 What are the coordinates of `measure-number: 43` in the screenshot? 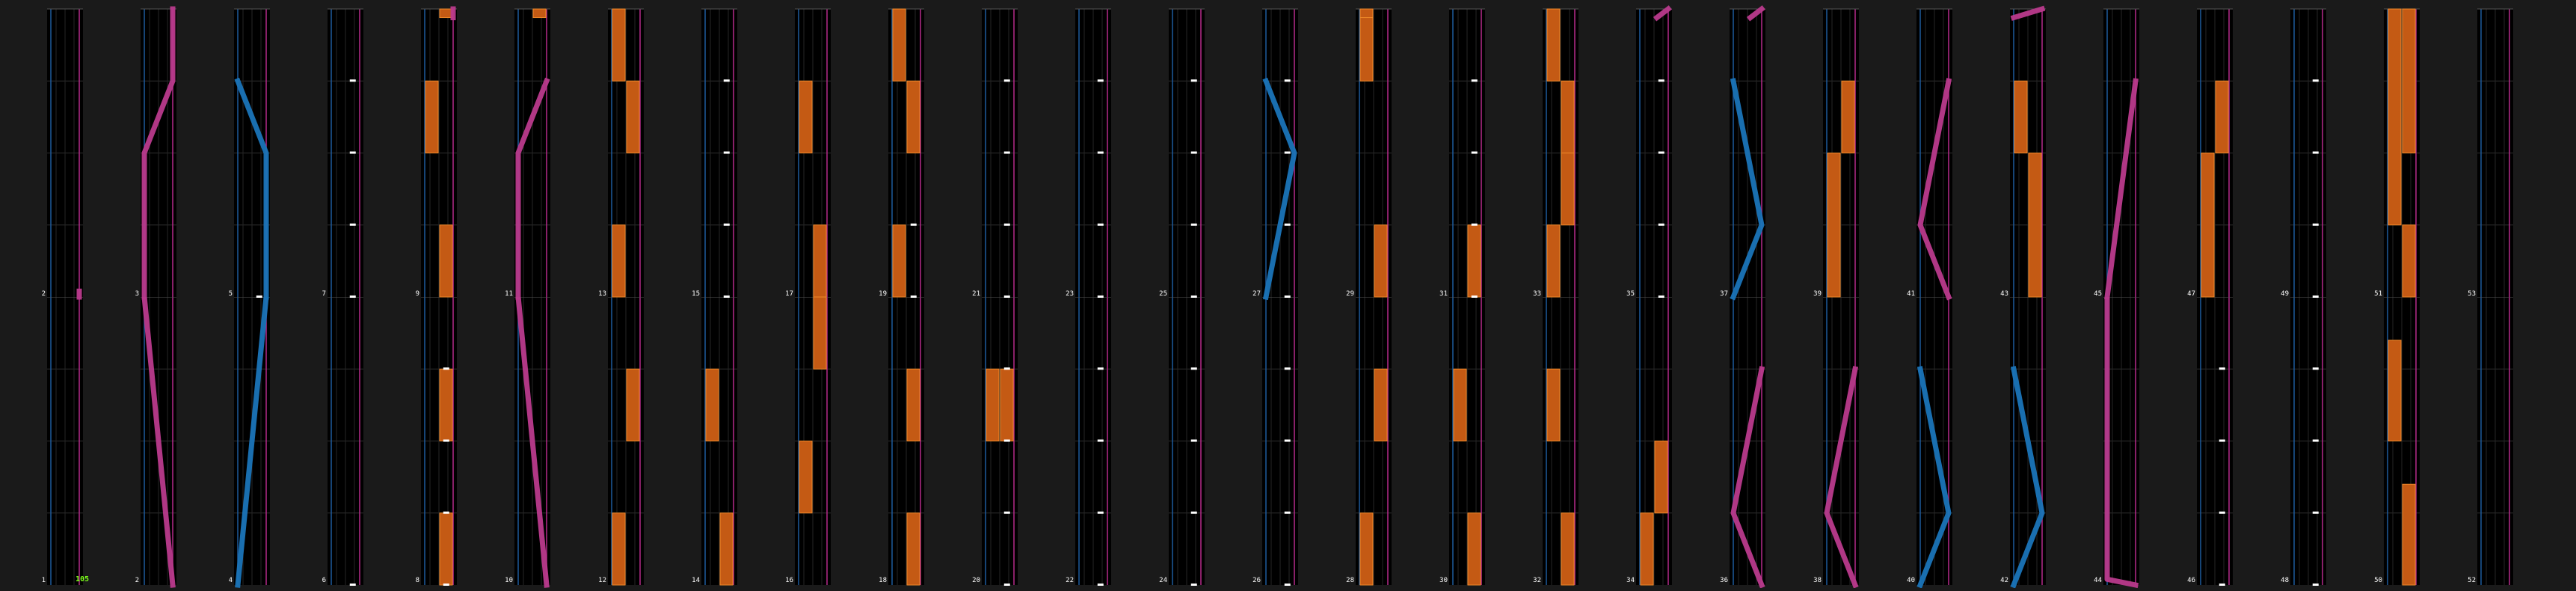 It's located at (2004, 294).